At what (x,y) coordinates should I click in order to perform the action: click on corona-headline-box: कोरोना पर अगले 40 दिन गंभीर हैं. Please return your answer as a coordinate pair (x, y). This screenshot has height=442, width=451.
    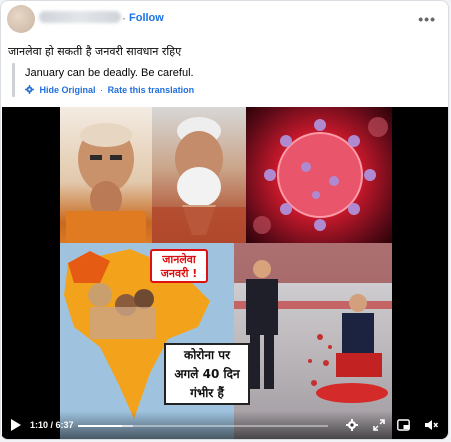
    Looking at the image, I should click on (207, 374).